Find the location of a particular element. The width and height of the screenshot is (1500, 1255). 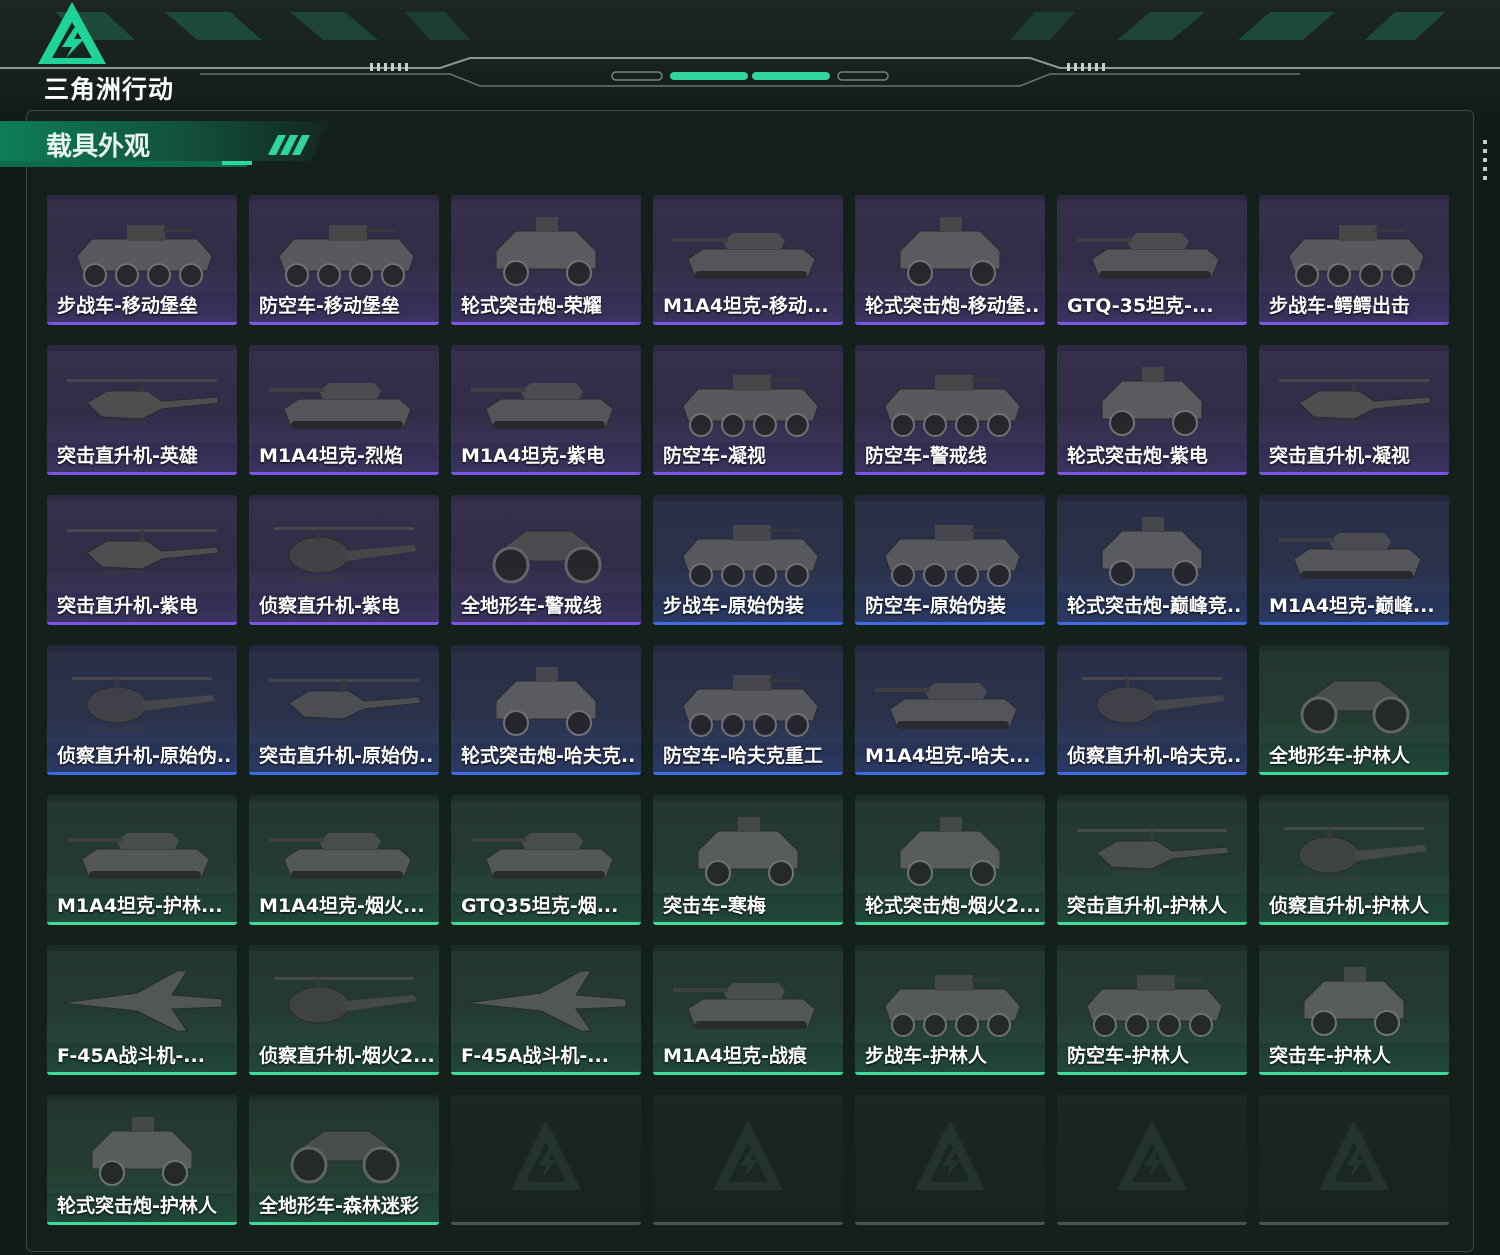

vehicle-skin-card: 防空车-护林人 is located at coordinates (1152, 1010).